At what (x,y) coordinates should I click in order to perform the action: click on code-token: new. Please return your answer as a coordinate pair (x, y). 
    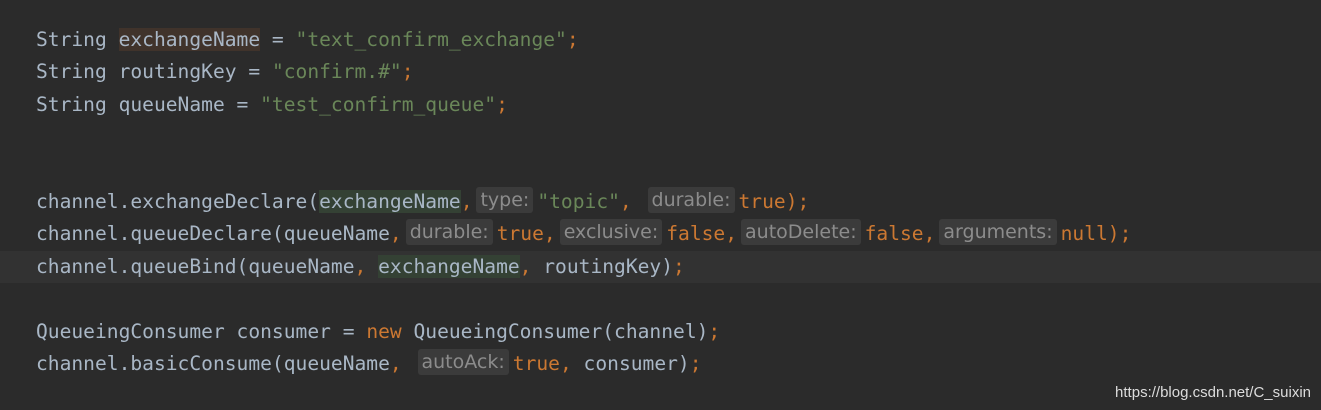
    Looking at the image, I should click on (384, 331).